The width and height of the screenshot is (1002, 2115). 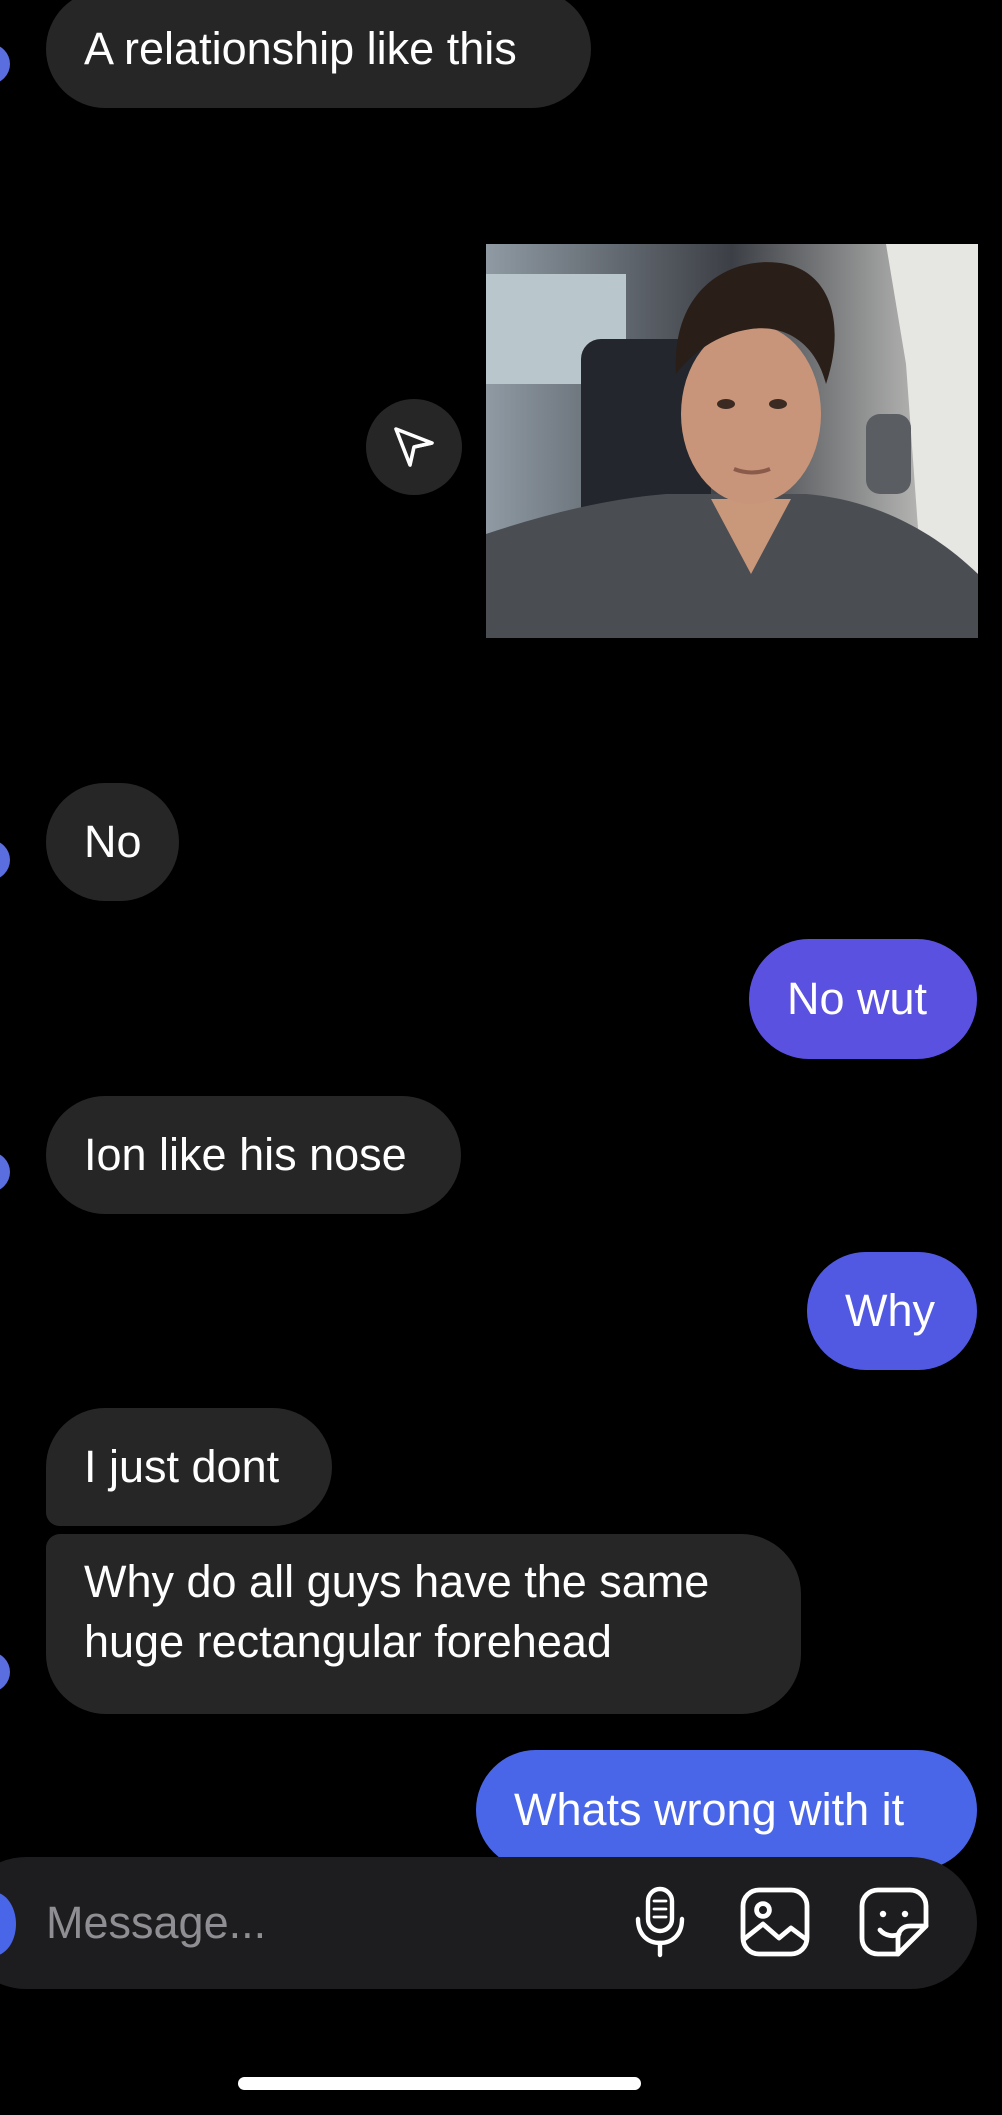 I want to click on voice-message-button, so click(x=660, y=1922).